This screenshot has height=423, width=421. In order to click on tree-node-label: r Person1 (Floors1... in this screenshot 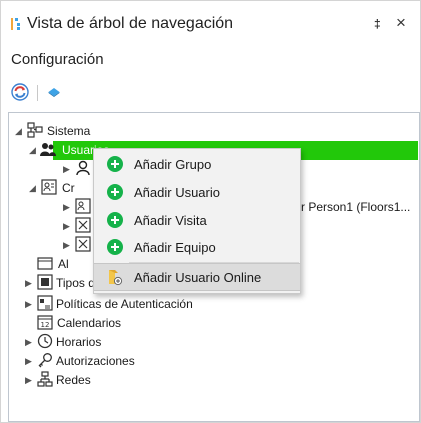, I will do `click(356, 207)`.